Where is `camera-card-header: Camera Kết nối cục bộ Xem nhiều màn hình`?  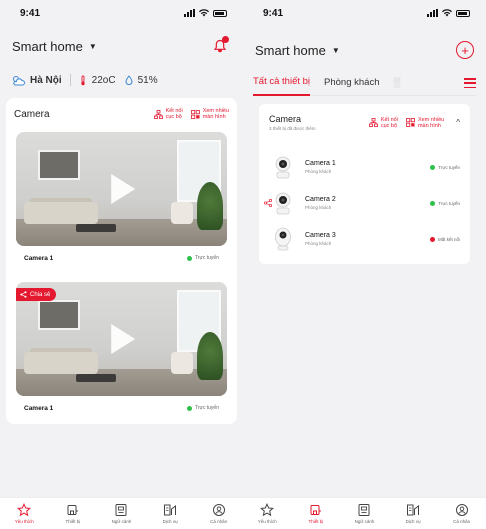
camera-card-header: Camera Kết nối cục bộ Xem nhiều màn hình is located at coordinates (121, 114).